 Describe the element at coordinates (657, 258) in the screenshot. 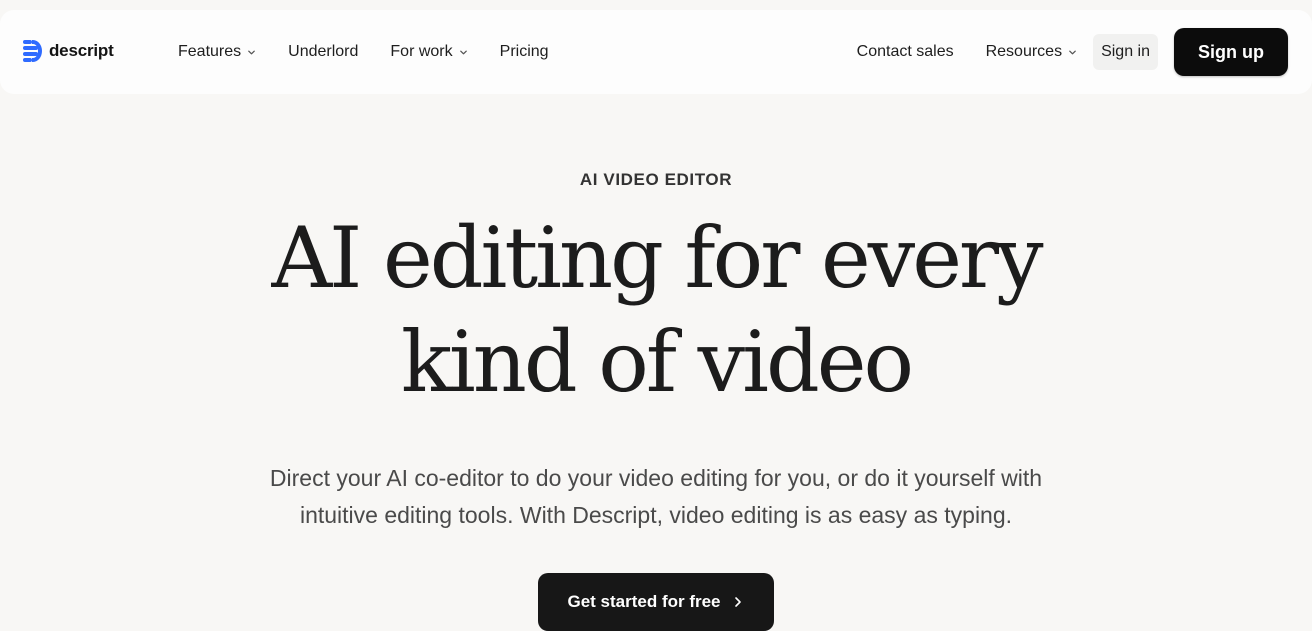

I see `headline-line-1: AI editing for every` at that location.